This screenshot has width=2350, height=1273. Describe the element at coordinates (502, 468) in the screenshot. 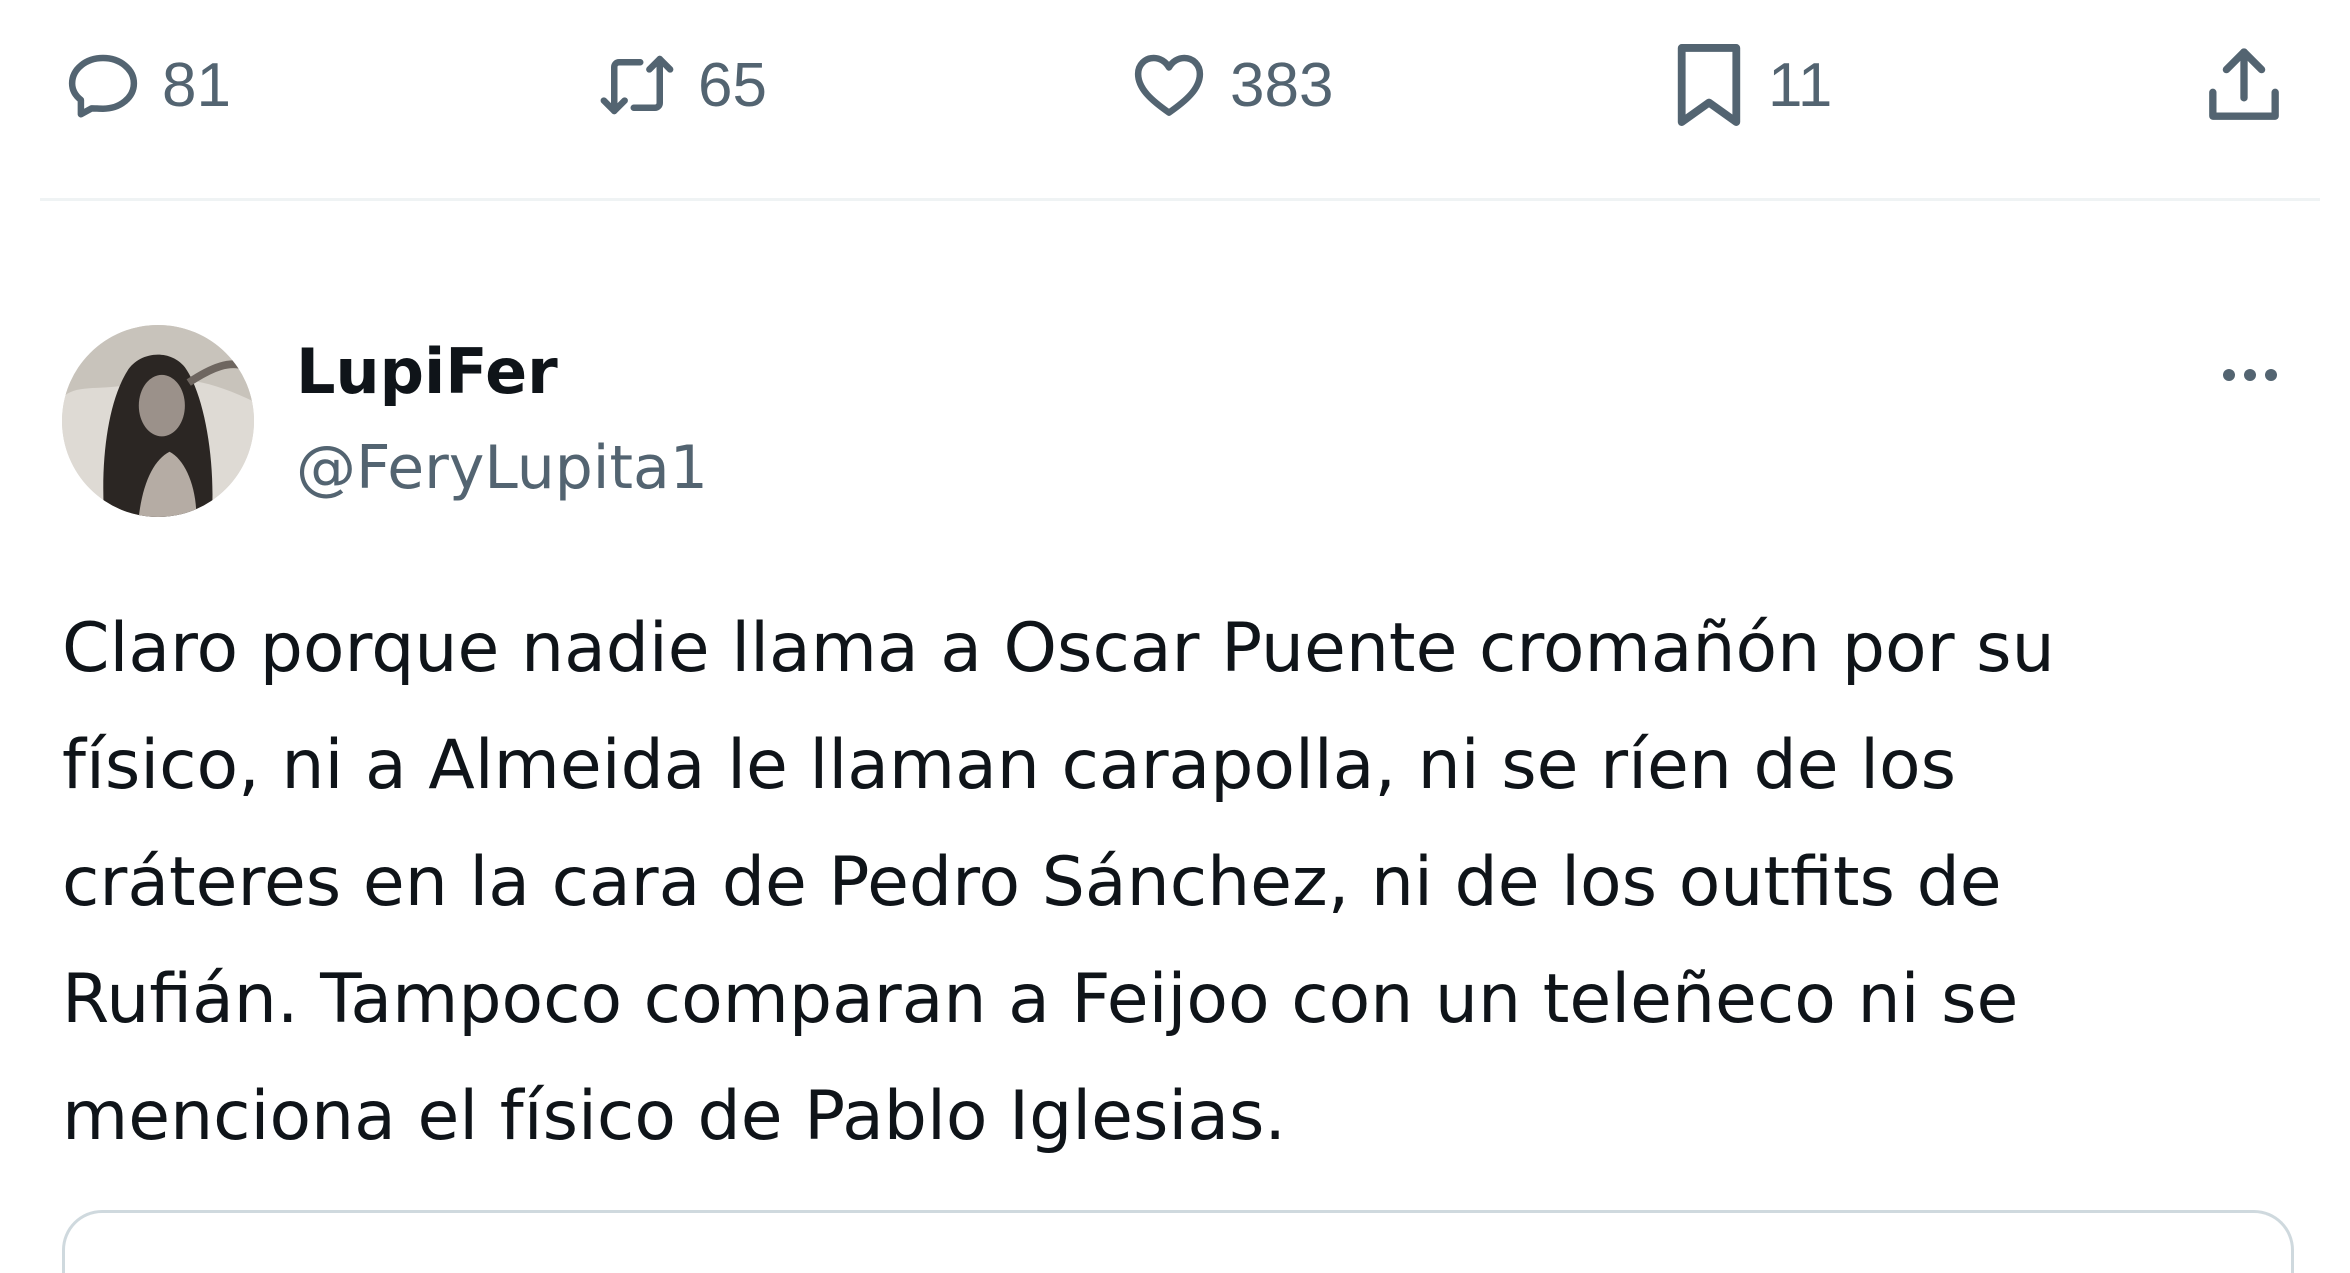

I see `author-handle: @FeryLupita1` at that location.